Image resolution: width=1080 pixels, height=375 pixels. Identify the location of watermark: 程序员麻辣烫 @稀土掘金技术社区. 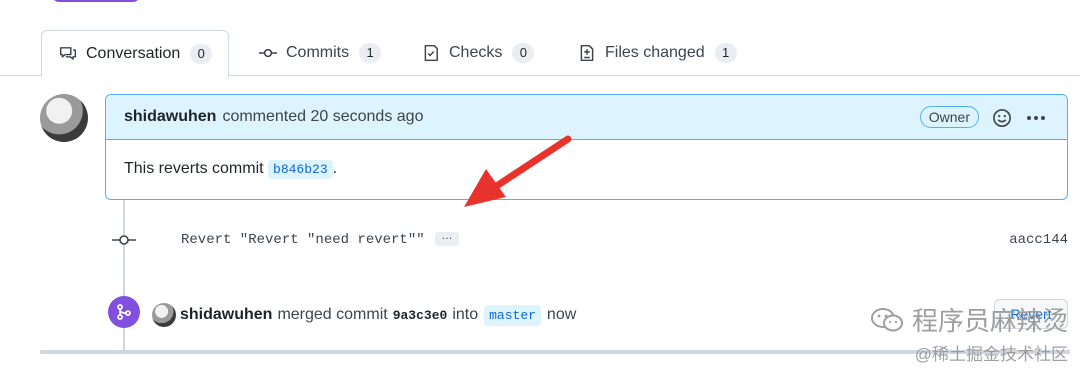
(969, 333).